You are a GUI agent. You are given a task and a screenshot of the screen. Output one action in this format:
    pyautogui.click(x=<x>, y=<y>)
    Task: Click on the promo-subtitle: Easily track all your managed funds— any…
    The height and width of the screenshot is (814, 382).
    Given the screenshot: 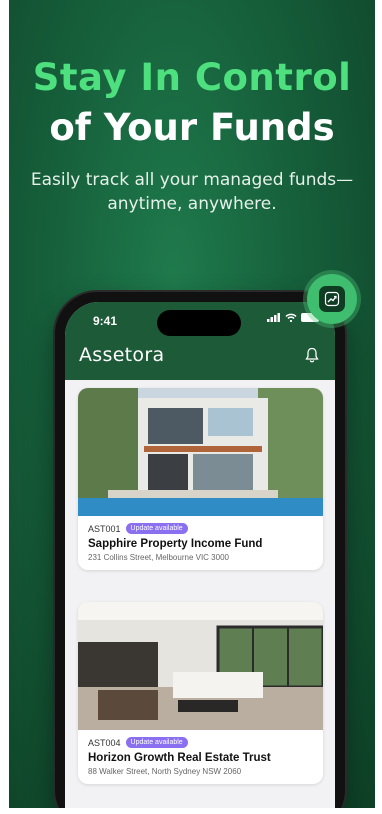 What is the action you would take?
    pyautogui.click(x=192, y=192)
    